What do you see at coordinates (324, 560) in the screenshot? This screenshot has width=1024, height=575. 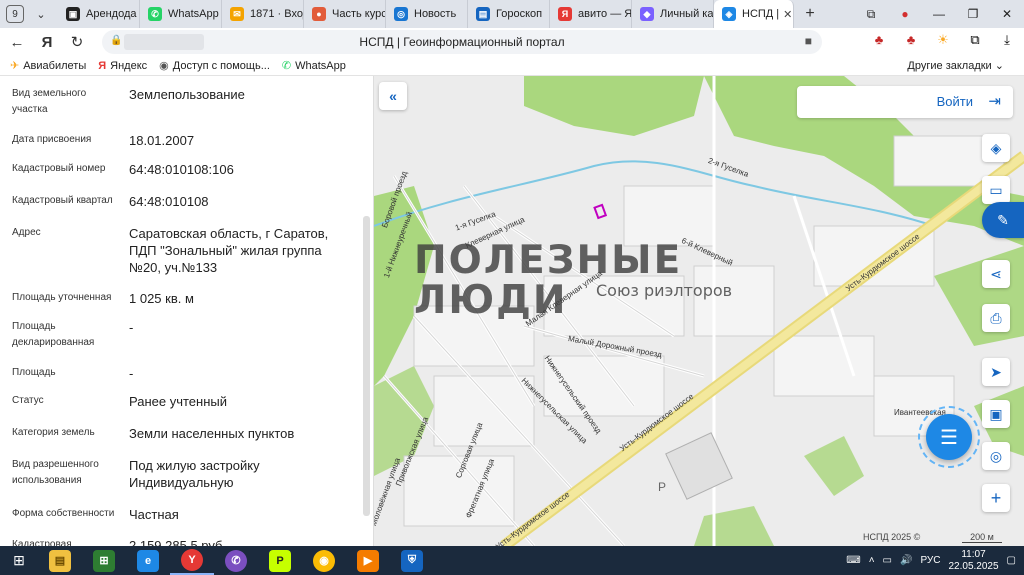 I see `taskbar-app: ◉` at bounding box center [324, 560].